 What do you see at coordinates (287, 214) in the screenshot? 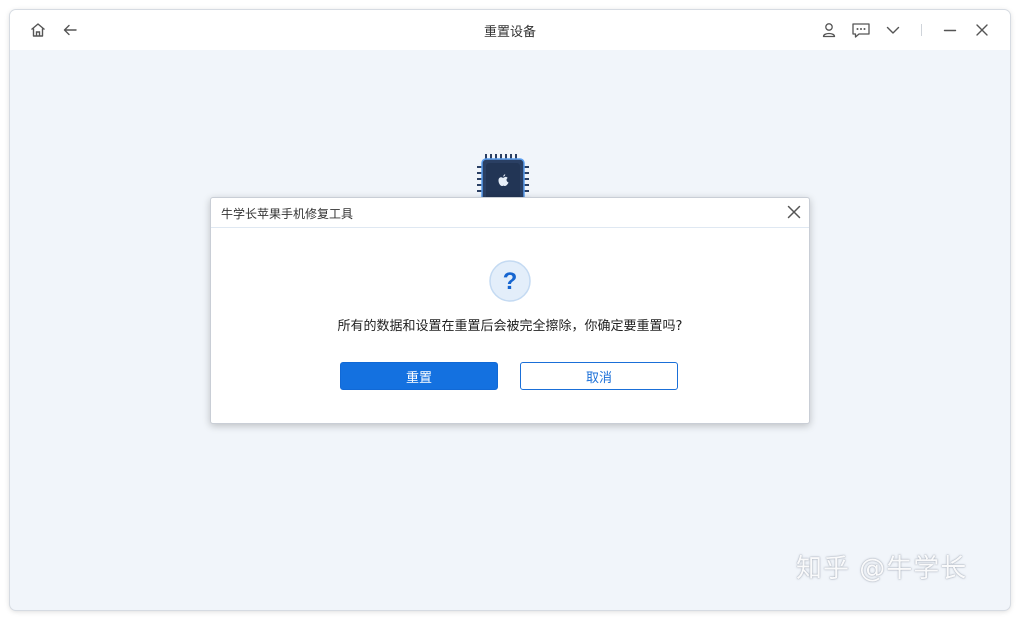
I see `dialog-title: 牛学长苹果手机修复工具` at bounding box center [287, 214].